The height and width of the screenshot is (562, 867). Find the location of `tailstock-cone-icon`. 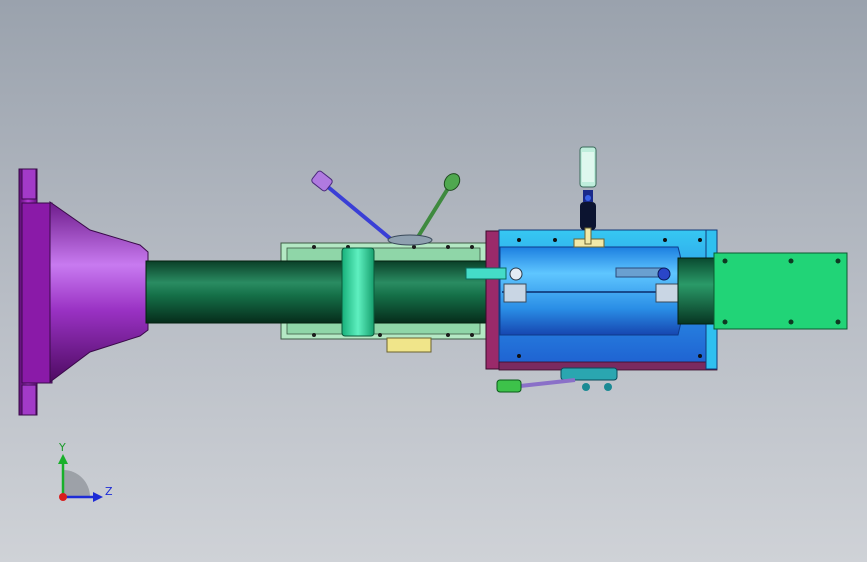

tailstock-cone-icon is located at coordinates (99, 292).